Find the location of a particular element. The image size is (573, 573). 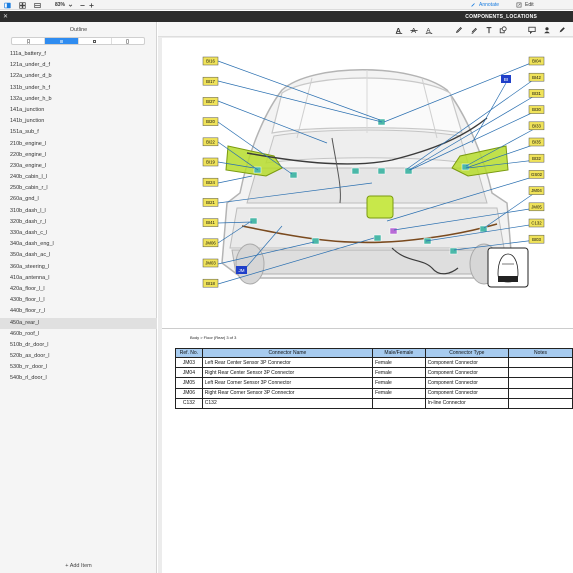

outline-item: 122a_under_d_b is located at coordinates (78, 76).